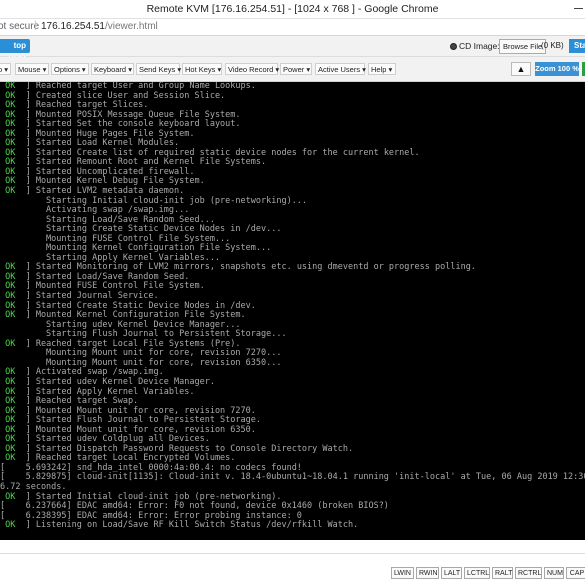 The image size is (585, 585). Describe the element at coordinates (502, 573) in the screenshot. I see `key-ralt: RALT` at that location.